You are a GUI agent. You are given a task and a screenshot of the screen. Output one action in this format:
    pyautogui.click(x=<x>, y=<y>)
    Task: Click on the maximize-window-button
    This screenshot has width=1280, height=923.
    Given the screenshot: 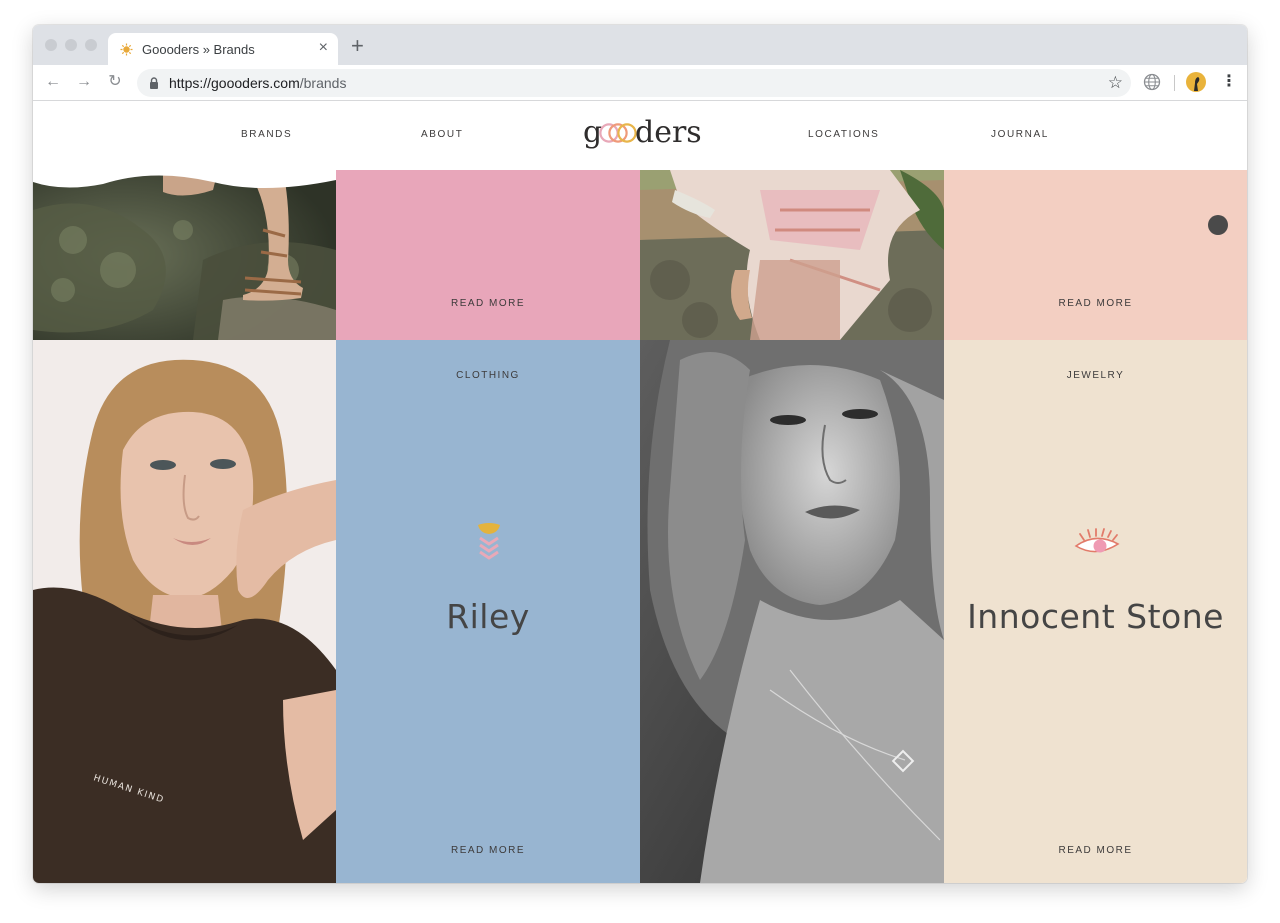 What is the action you would take?
    pyautogui.click(x=91, y=45)
    